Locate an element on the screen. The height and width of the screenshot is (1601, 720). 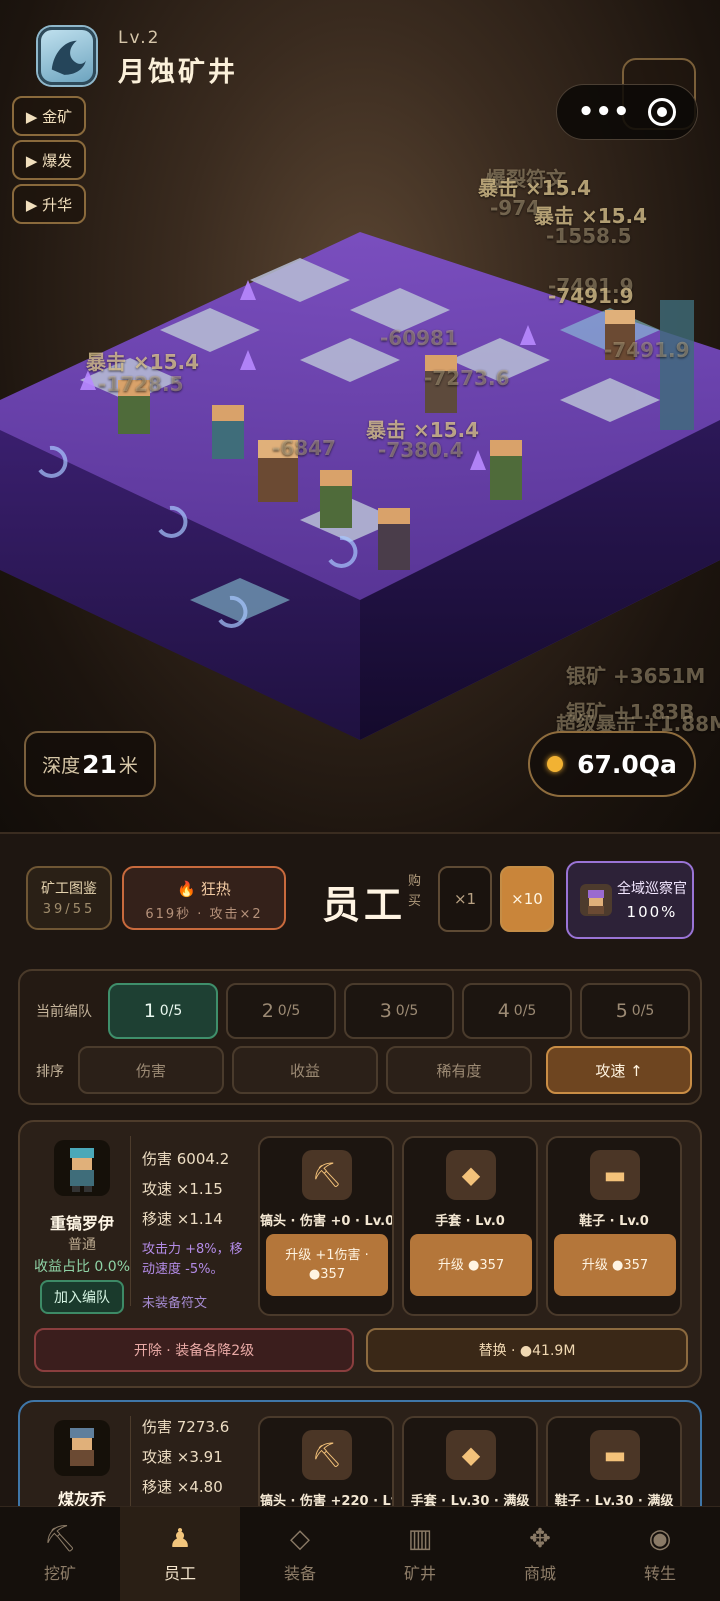
floating-text: 暴击 ×15.4 is located at coordinates (143, 362).